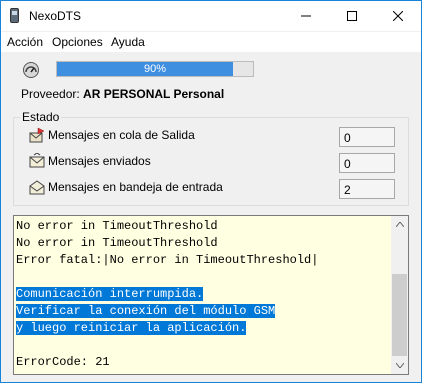 The width and height of the screenshot is (422, 383). Describe the element at coordinates (211, 42) in the screenshot. I see `menu-bar: Acción Opciones Ayuda` at that location.